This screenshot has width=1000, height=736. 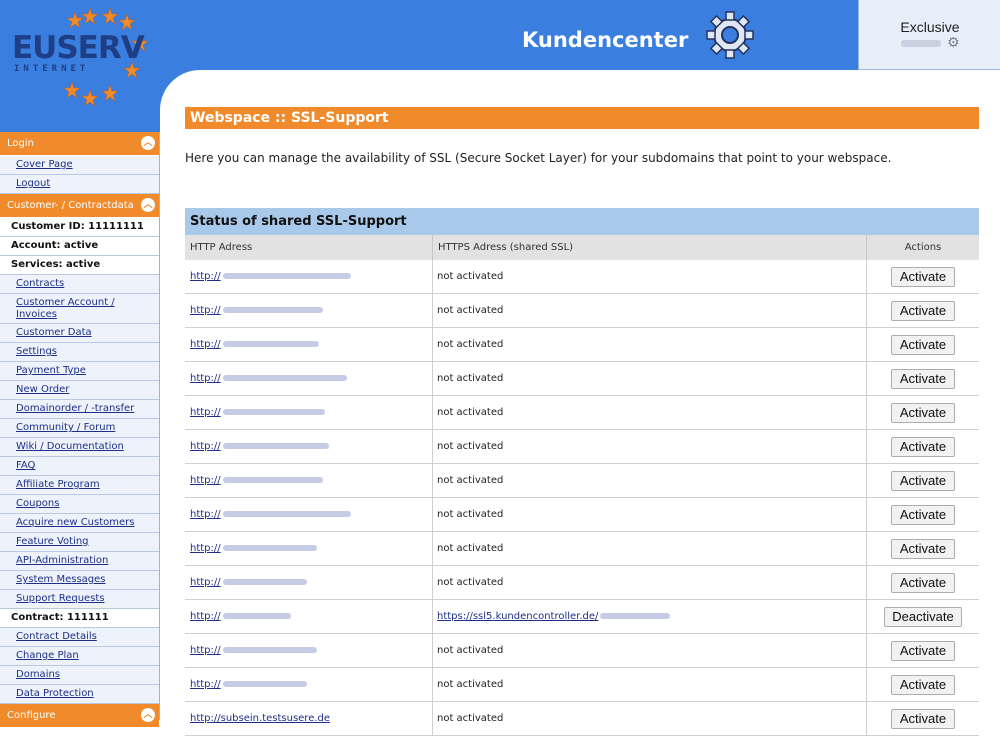 I want to click on sidebar-link: Domains, so click(x=38, y=674).